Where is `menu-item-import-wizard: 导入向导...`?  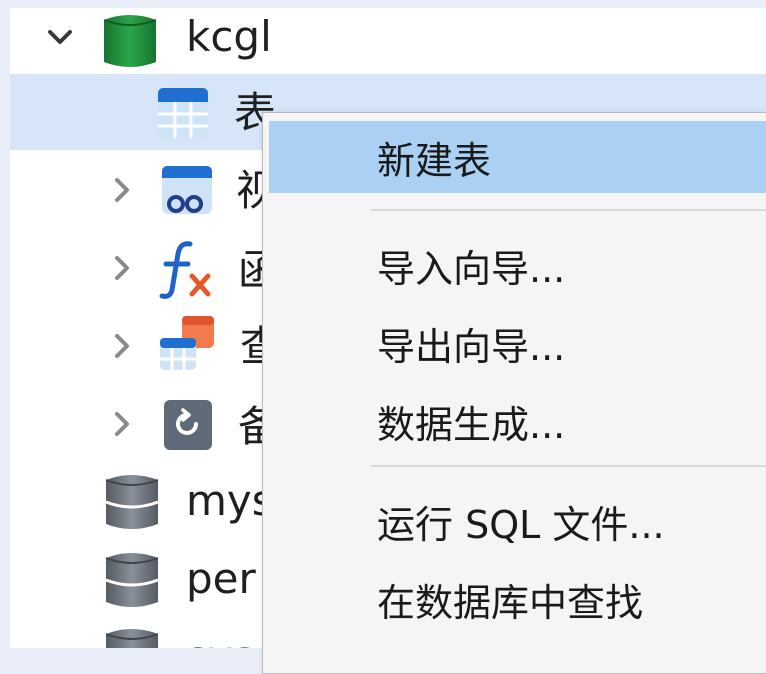 menu-item-import-wizard: 导入向导... is located at coordinates (517, 265).